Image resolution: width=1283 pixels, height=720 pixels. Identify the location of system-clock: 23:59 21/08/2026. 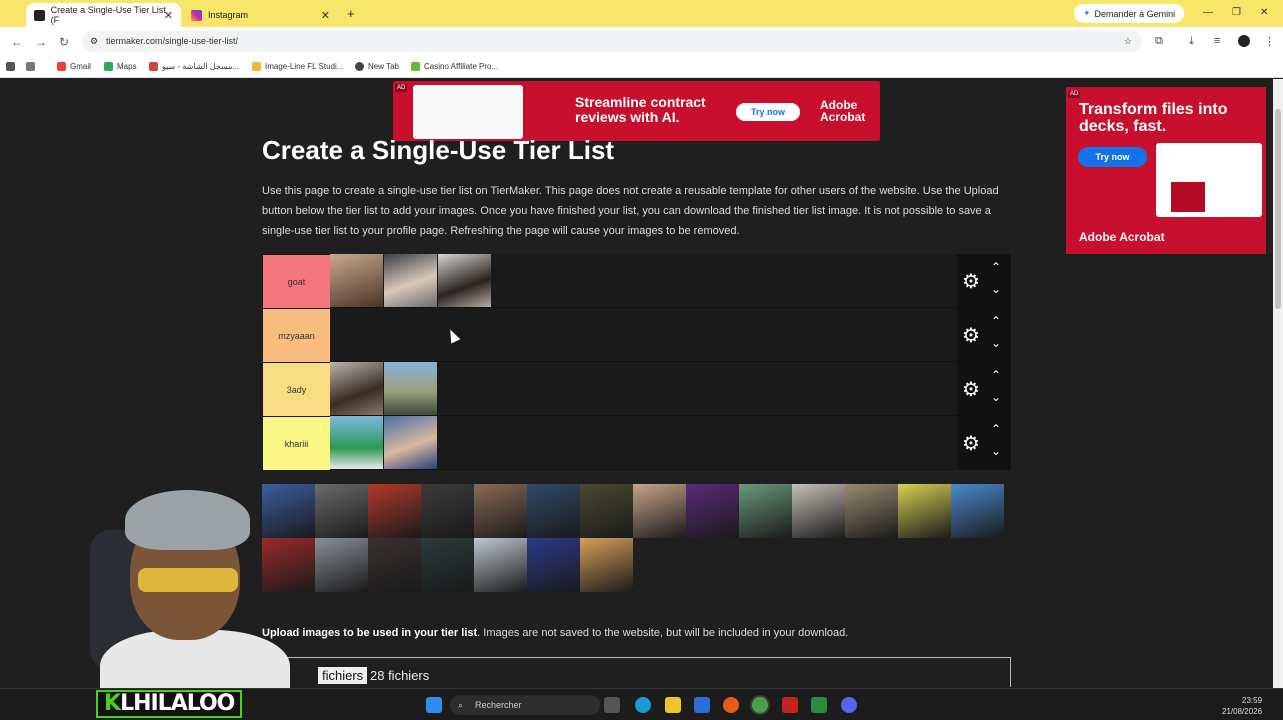
(1242, 706).